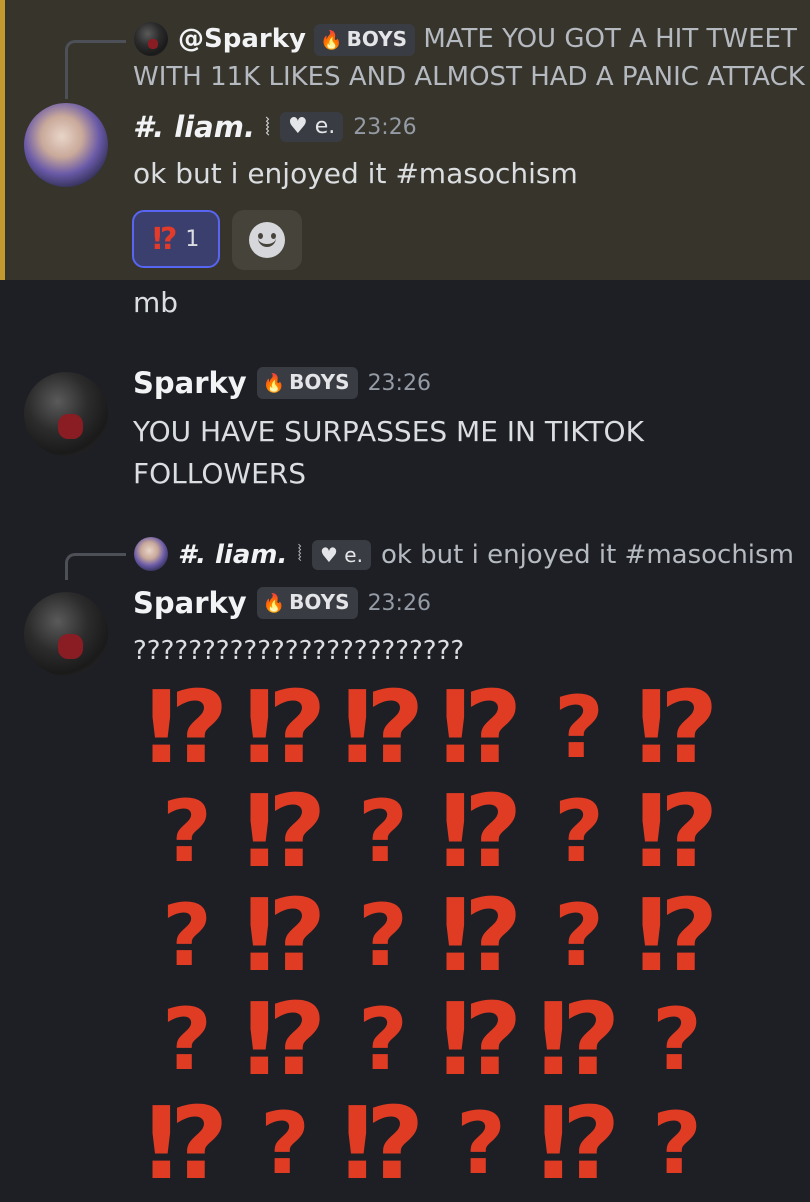  What do you see at coordinates (194, 127) in the screenshot?
I see `username: #. liam.` at bounding box center [194, 127].